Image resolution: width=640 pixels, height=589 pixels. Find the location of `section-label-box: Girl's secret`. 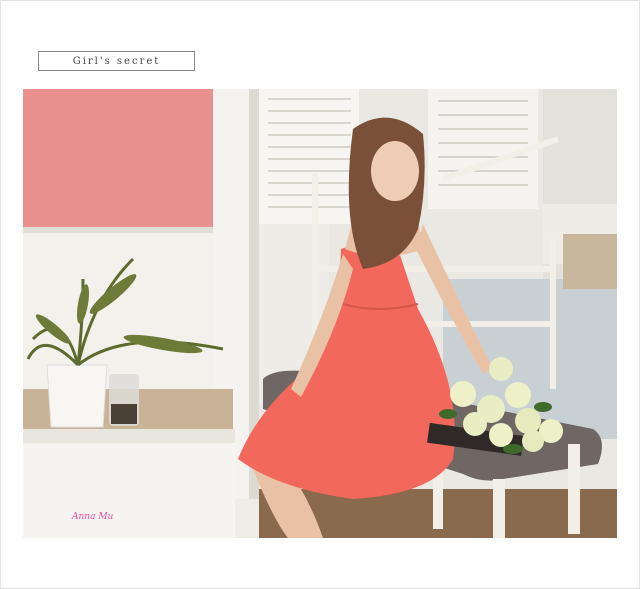

section-label-box: Girl's secret is located at coordinates (116, 61).